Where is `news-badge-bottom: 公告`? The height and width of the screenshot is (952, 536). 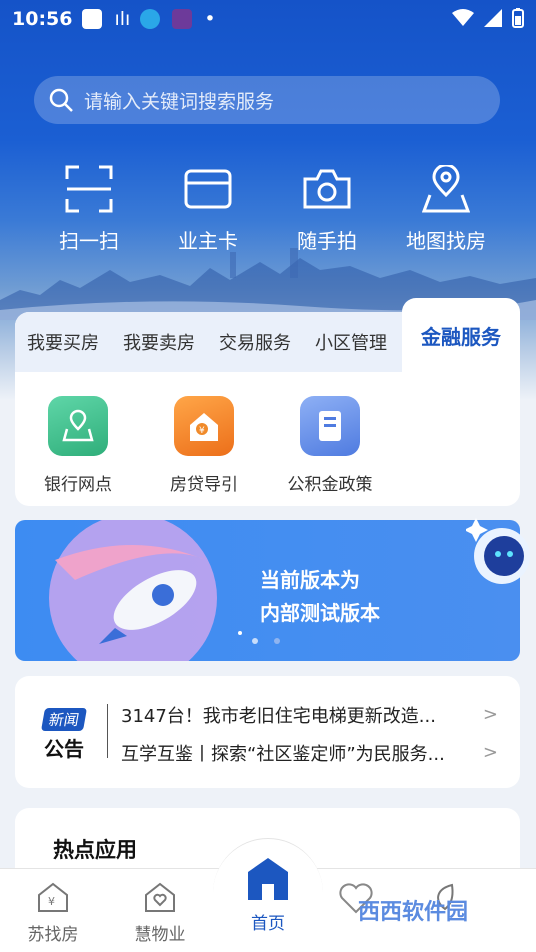 news-badge-bottom: 公告 is located at coordinates (64, 749).